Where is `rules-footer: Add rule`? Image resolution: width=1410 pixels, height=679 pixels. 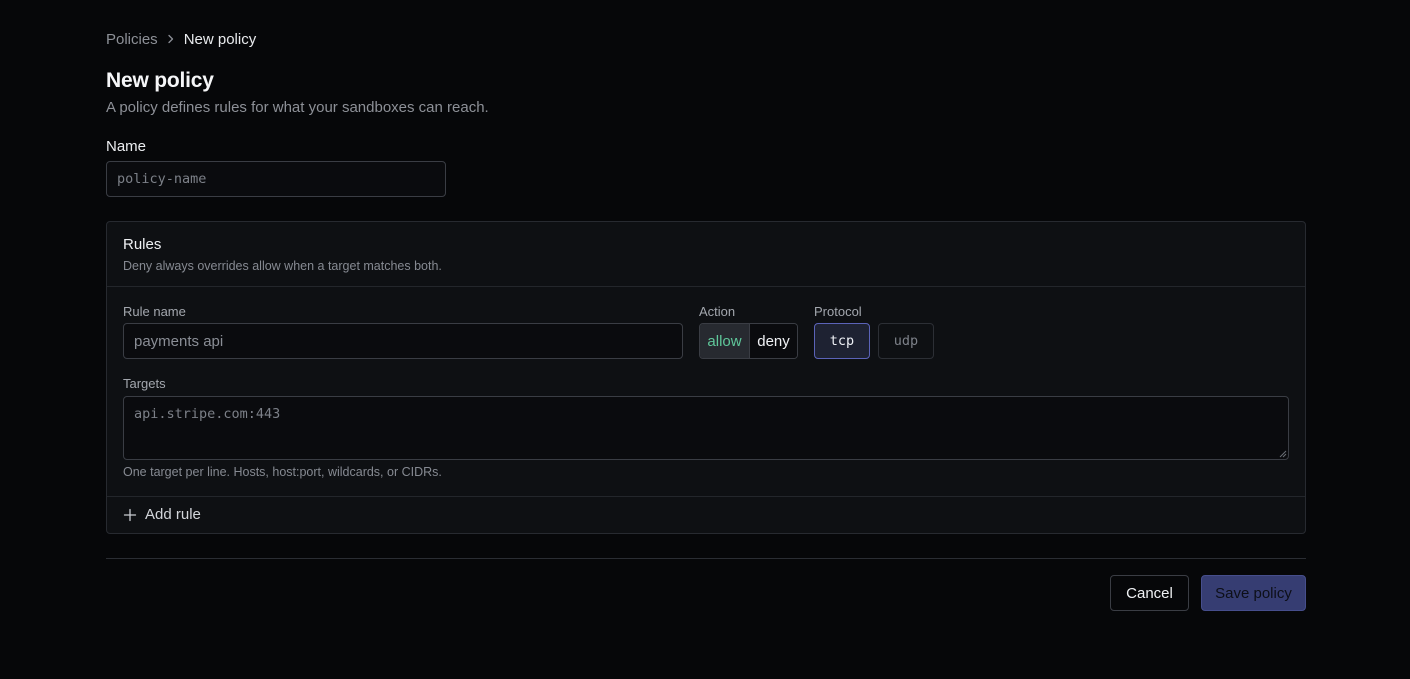 rules-footer: Add rule is located at coordinates (706, 515).